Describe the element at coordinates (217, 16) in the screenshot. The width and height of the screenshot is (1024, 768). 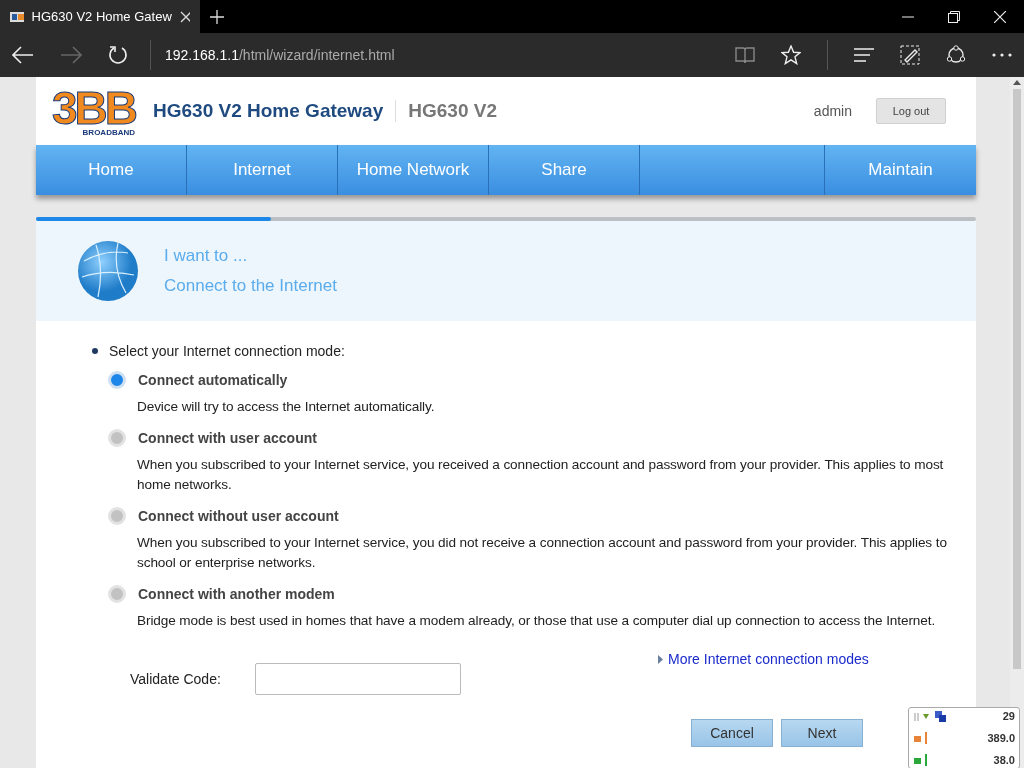
I see `new-tab-icon` at that location.